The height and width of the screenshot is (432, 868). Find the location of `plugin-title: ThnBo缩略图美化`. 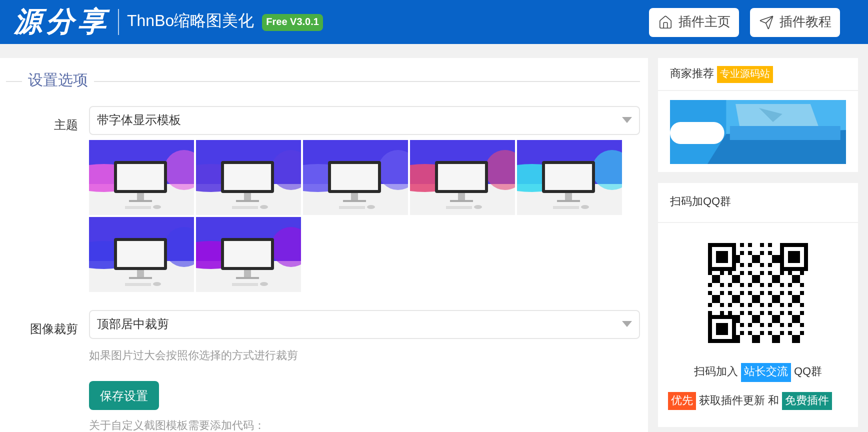

plugin-title: ThnBo缩略图美化 is located at coordinates (190, 22).